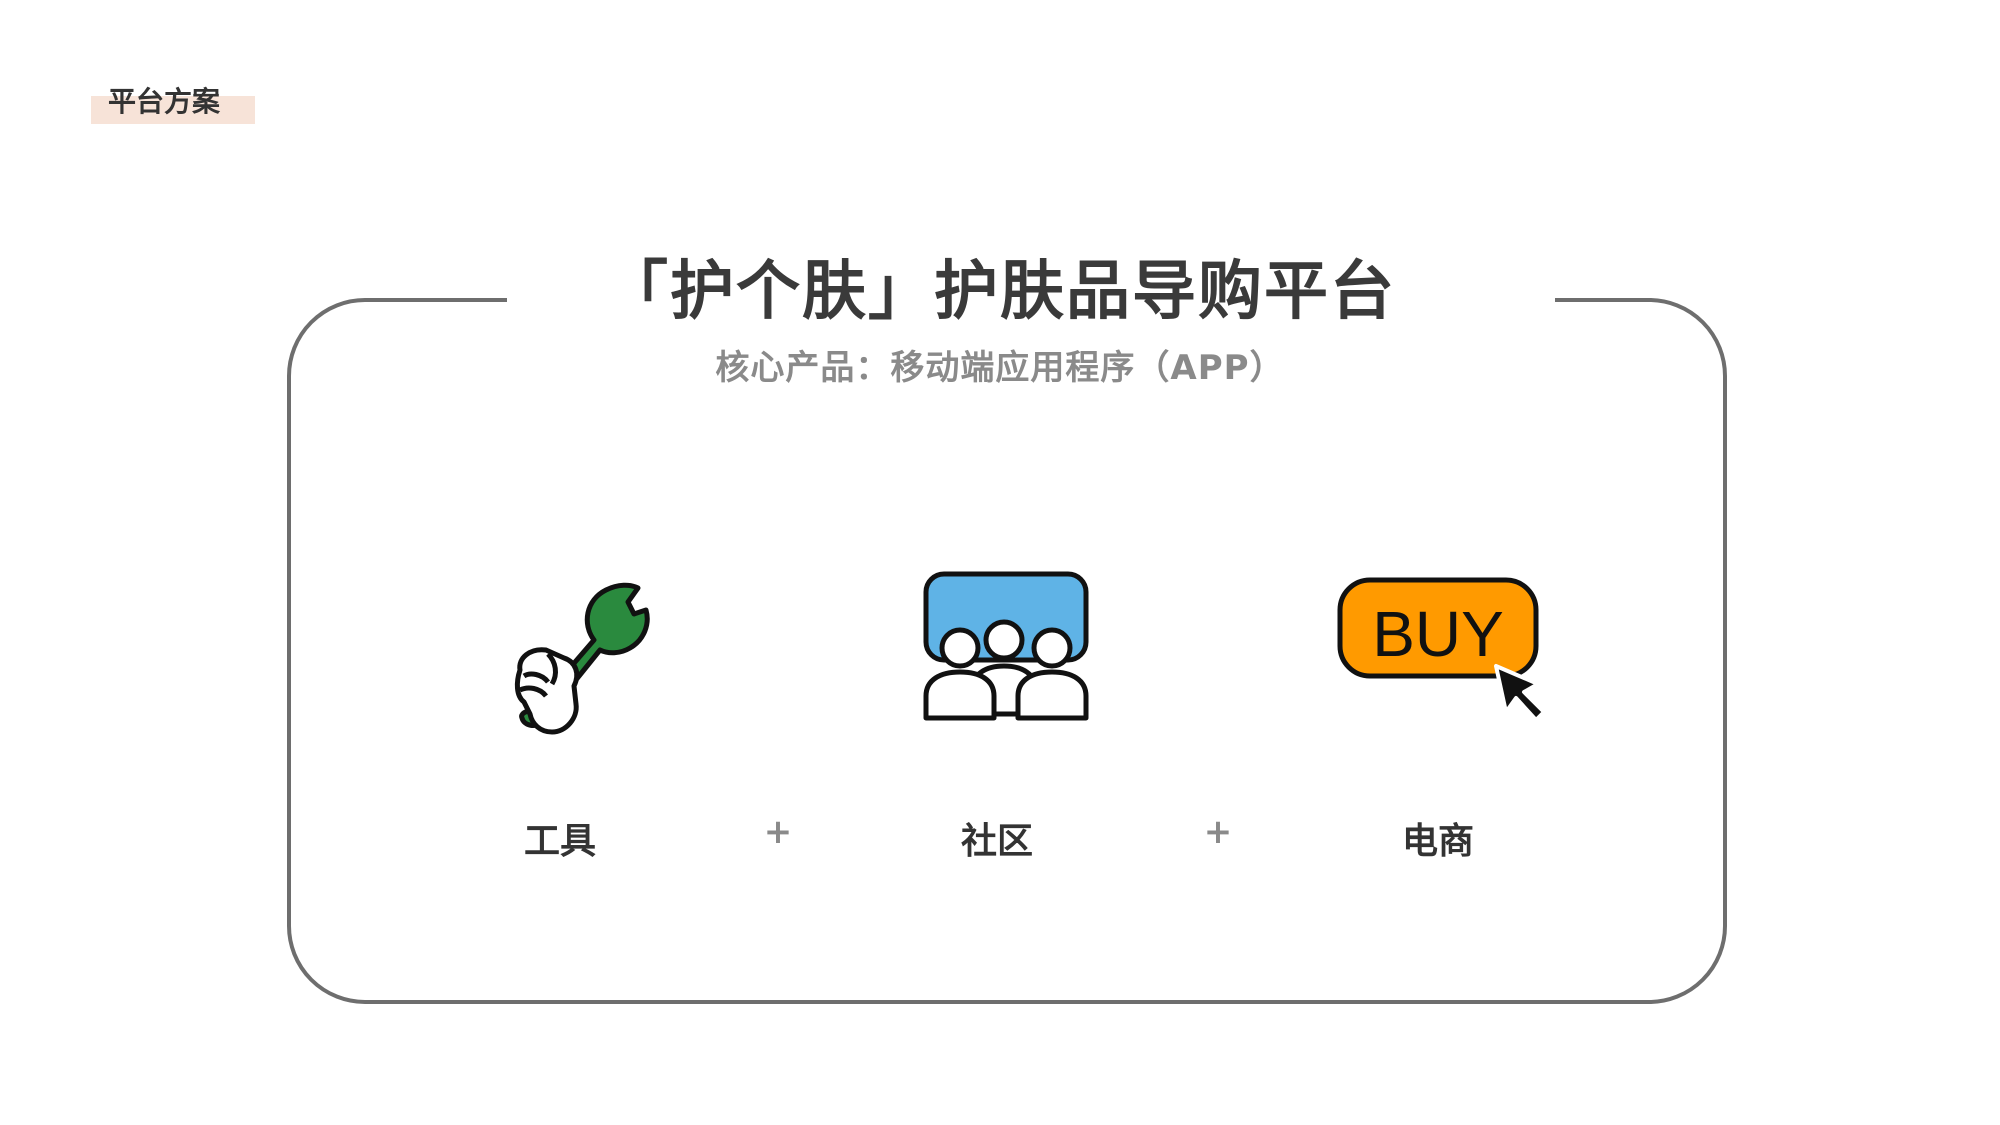  What do you see at coordinates (1438, 634) in the screenshot?
I see `buy-badge-text: BUY` at bounding box center [1438, 634].